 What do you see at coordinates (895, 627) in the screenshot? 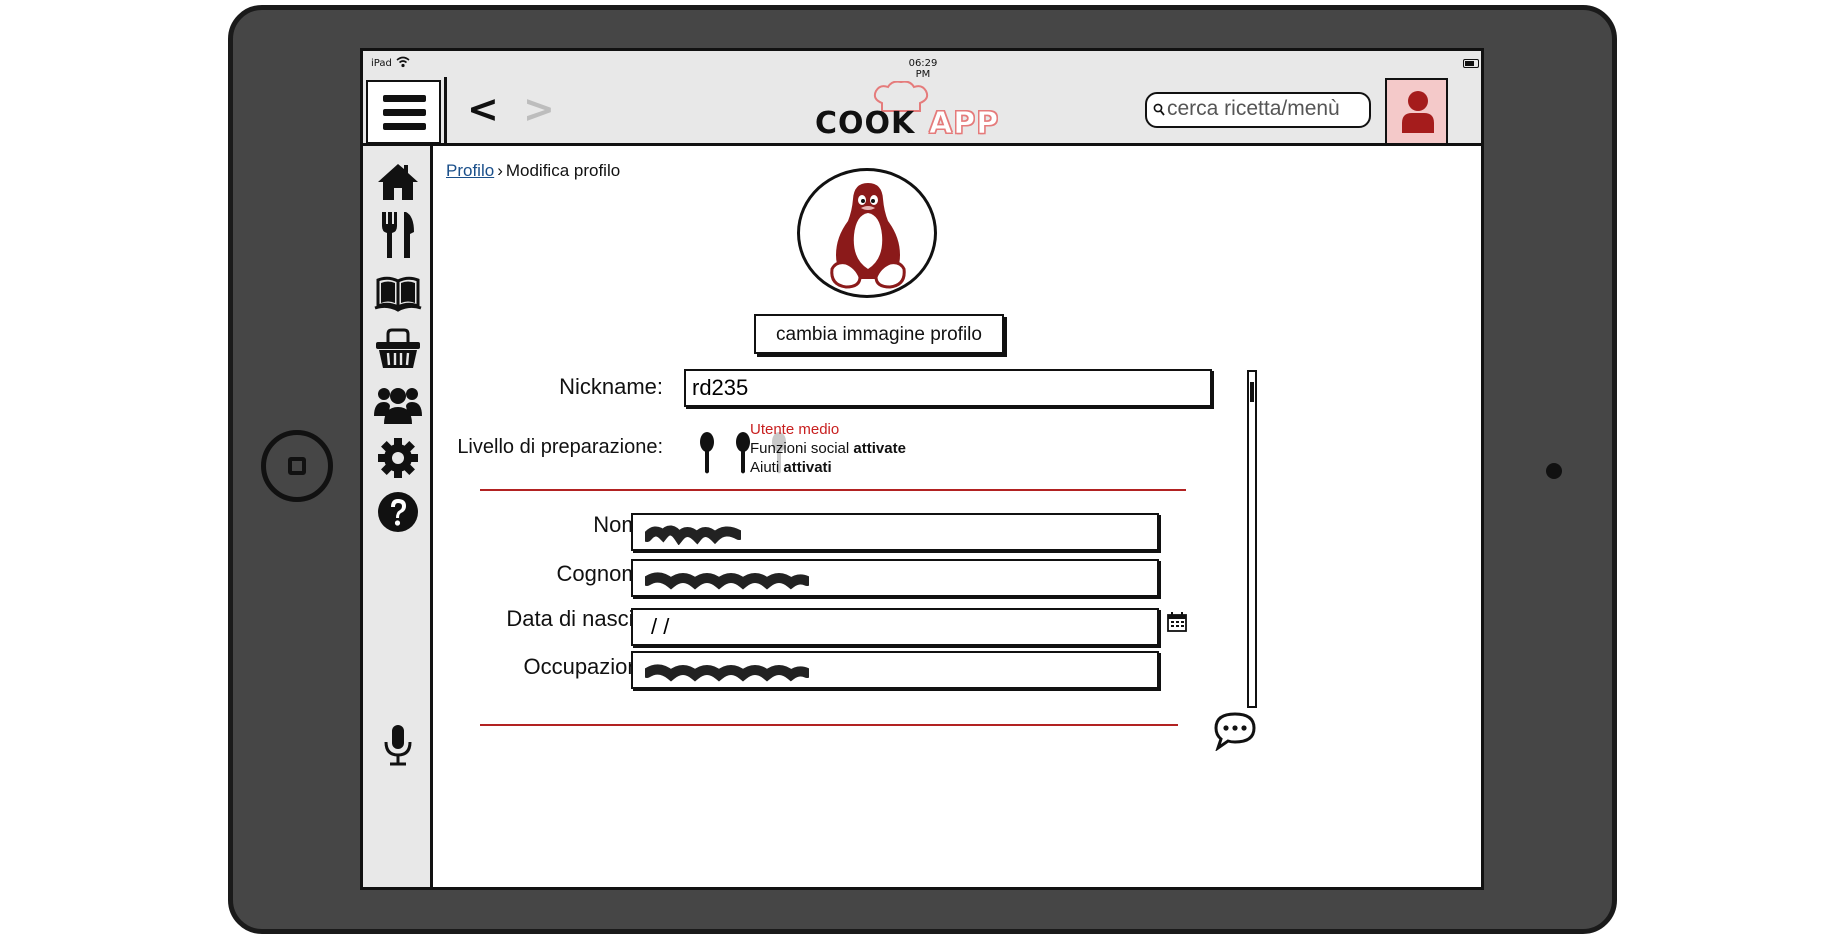
I see `data-nascita-input` at bounding box center [895, 627].